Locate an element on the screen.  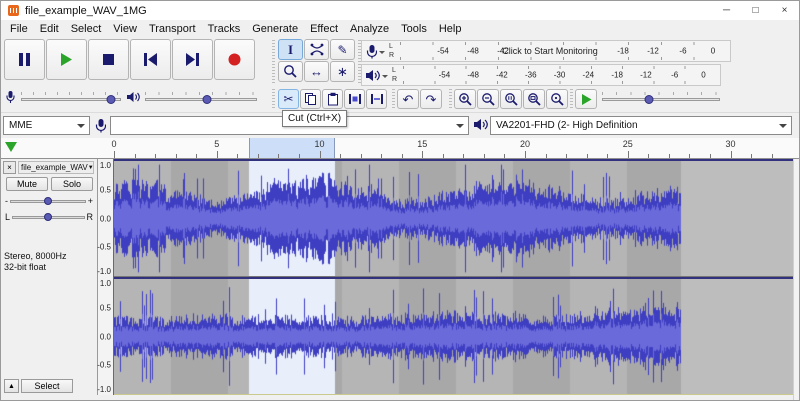
meter-db-label: -36 is located at coordinates (530, 75).